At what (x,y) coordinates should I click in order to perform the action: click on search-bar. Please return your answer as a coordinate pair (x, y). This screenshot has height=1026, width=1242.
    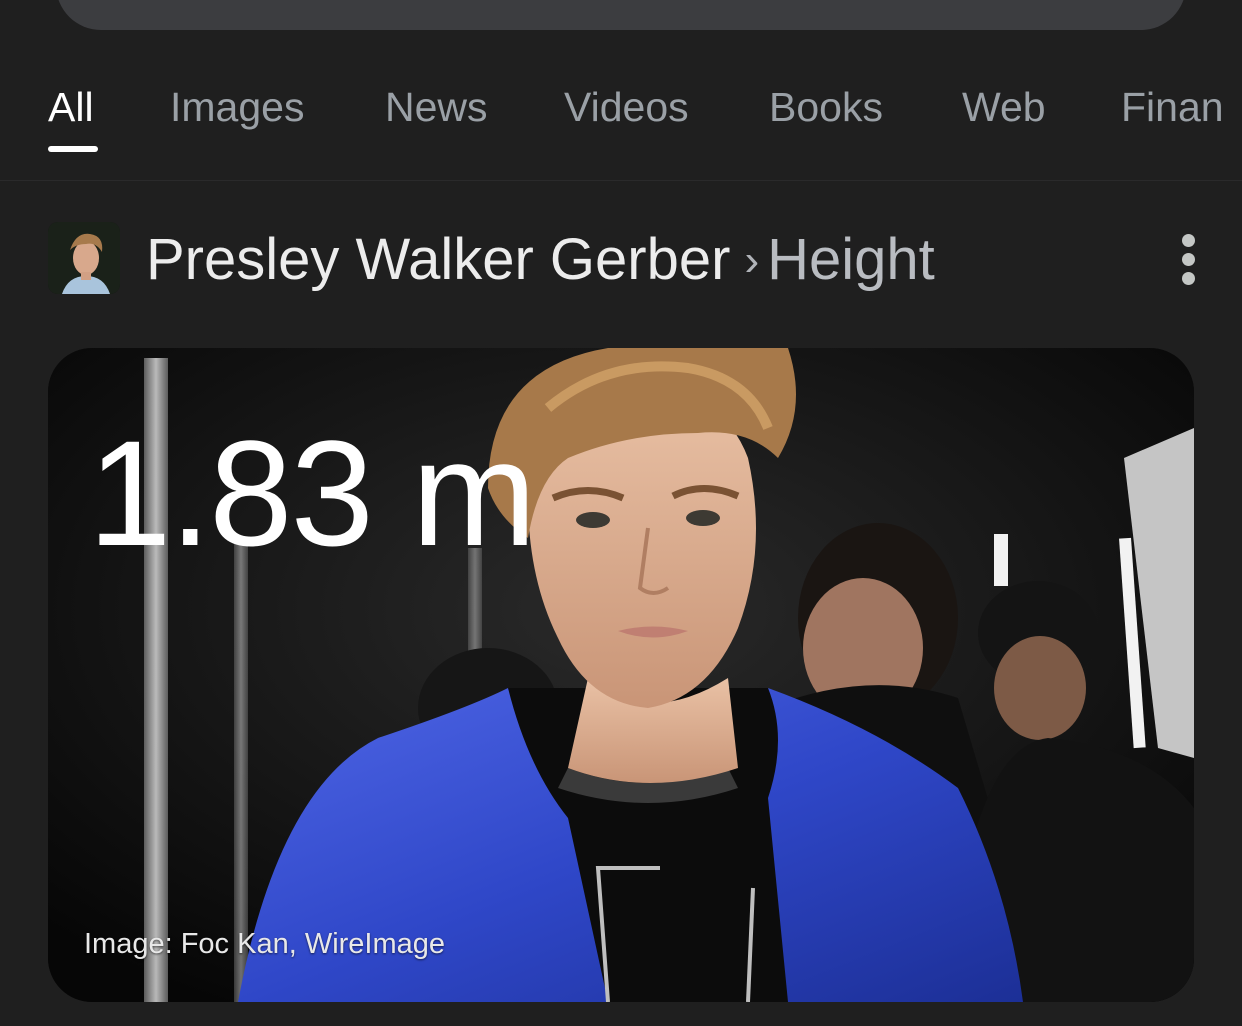
    Looking at the image, I should click on (621, 15).